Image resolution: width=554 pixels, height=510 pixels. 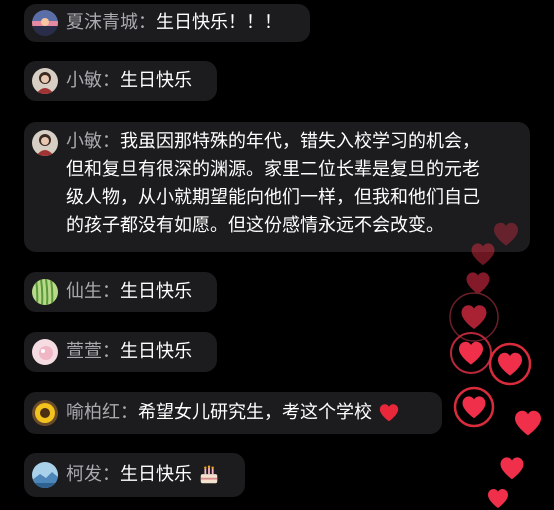 What do you see at coordinates (111, 23) in the screenshot?
I see `comment-author: 夏沫青城：` at bounding box center [111, 23].